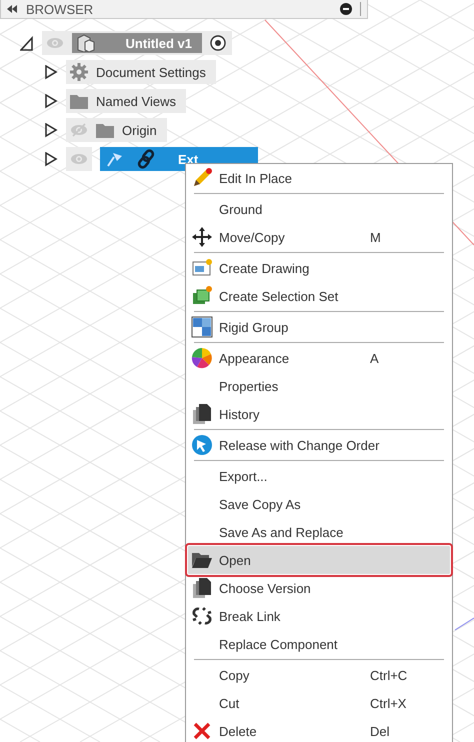 This screenshot has width=474, height=742. What do you see at coordinates (319, 445) in the screenshot?
I see `menu-item: Release with Change Order` at bounding box center [319, 445].